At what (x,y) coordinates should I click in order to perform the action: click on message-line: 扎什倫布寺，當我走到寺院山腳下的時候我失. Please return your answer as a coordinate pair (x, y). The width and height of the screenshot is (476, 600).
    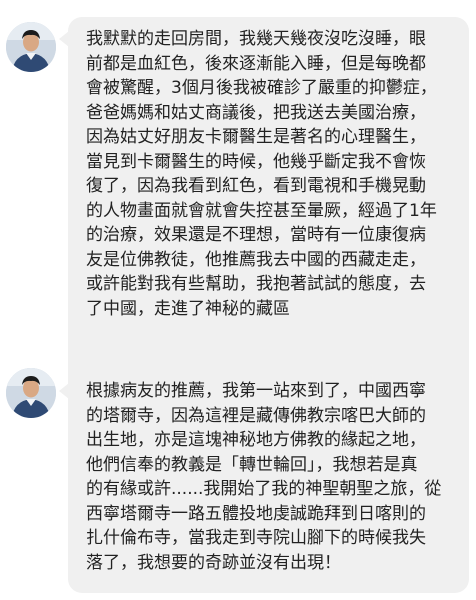
    Looking at the image, I should click on (256, 538).